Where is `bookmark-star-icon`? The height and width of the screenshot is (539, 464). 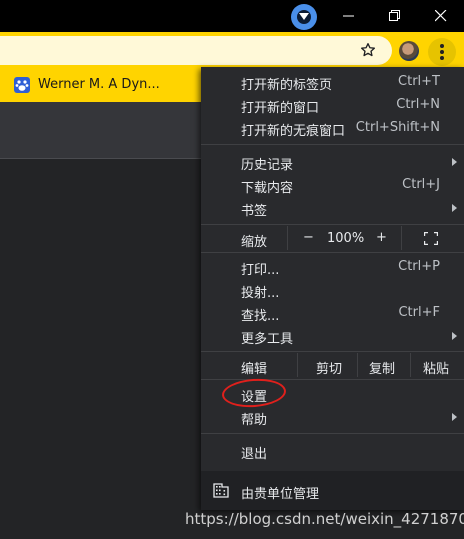
bookmark-star-icon is located at coordinates (368, 50).